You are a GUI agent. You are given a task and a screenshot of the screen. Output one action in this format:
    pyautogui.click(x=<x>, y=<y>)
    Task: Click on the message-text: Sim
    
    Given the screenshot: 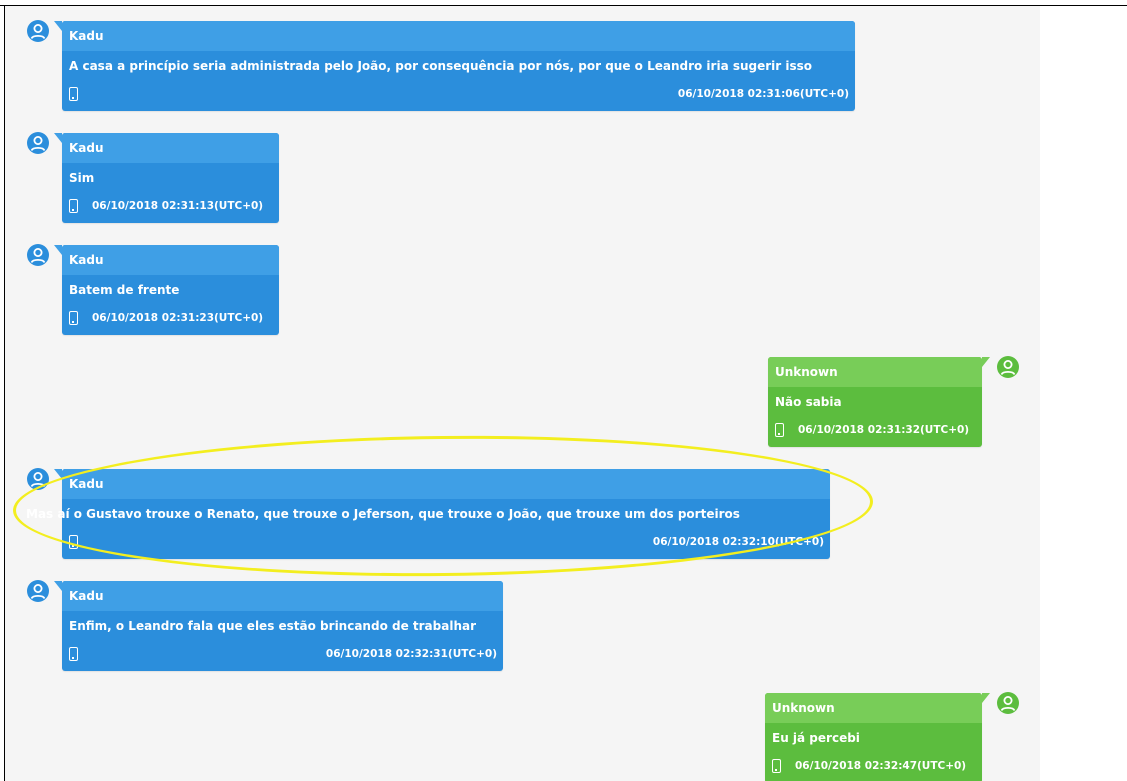 What is the action you would take?
    pyautogui.click(x=82, y=178)
    